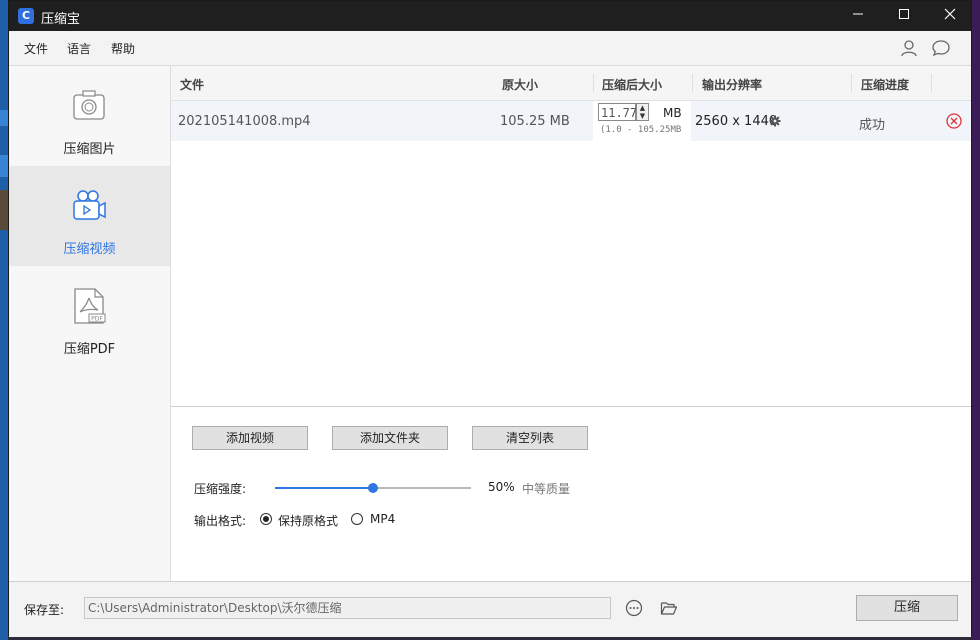 The image size is (980, 640). I want to click on target-size-editor: 11.77 ▲ ▼ MB (1.0 - 105.25MB, so click(642, 121).